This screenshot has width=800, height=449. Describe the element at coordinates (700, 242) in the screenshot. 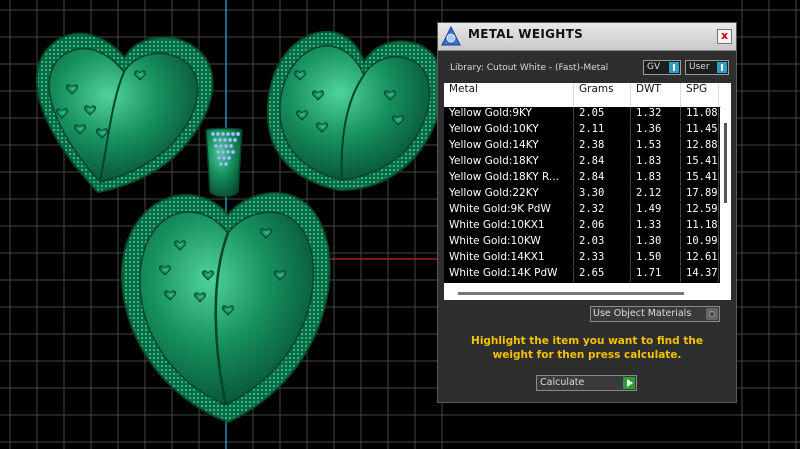

I see `cell-spg: 10.99` at that location.